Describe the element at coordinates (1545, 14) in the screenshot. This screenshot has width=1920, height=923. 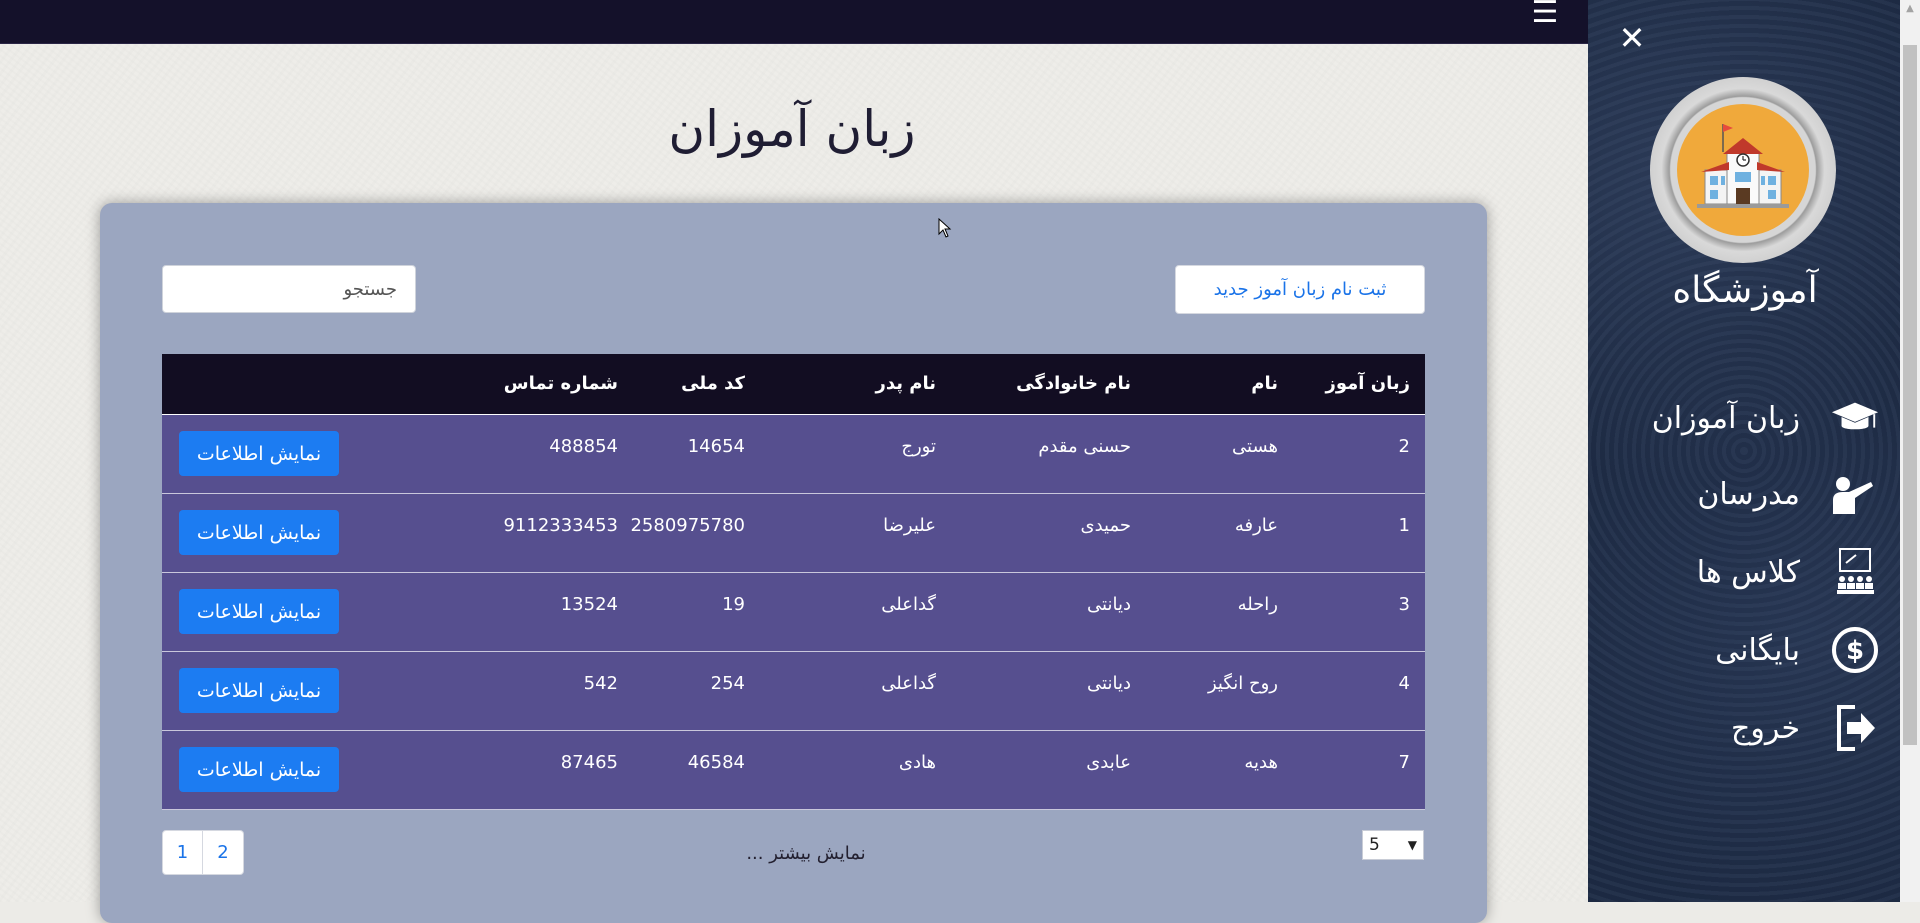
I see `hamburger-menu-icon: ☰` at that location.